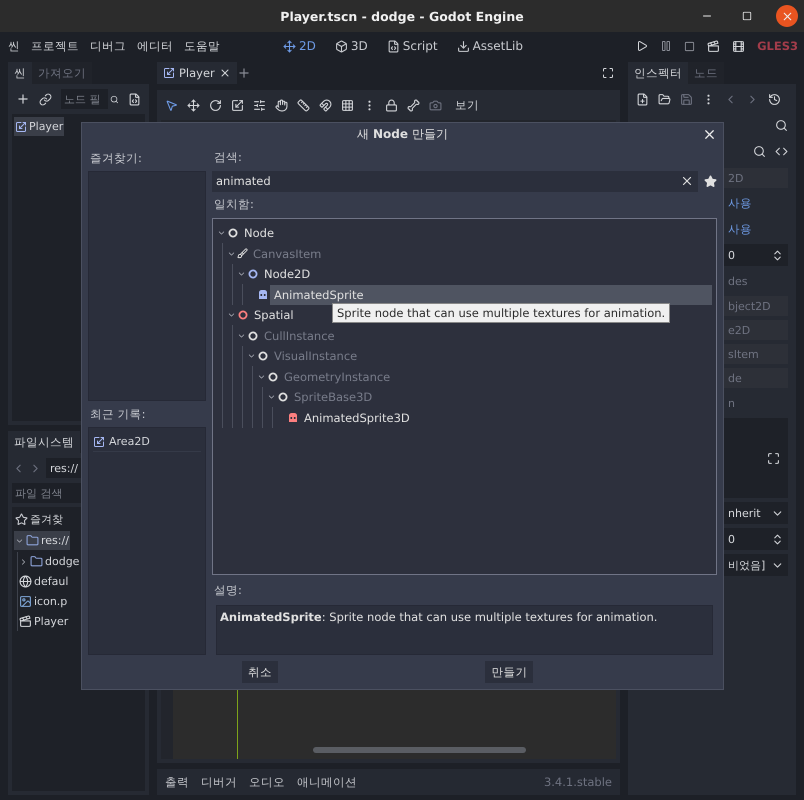  Describe the element at coordinates (44, 442) in the screenshot. I see `dock-tab: 파일시스템` at that location.